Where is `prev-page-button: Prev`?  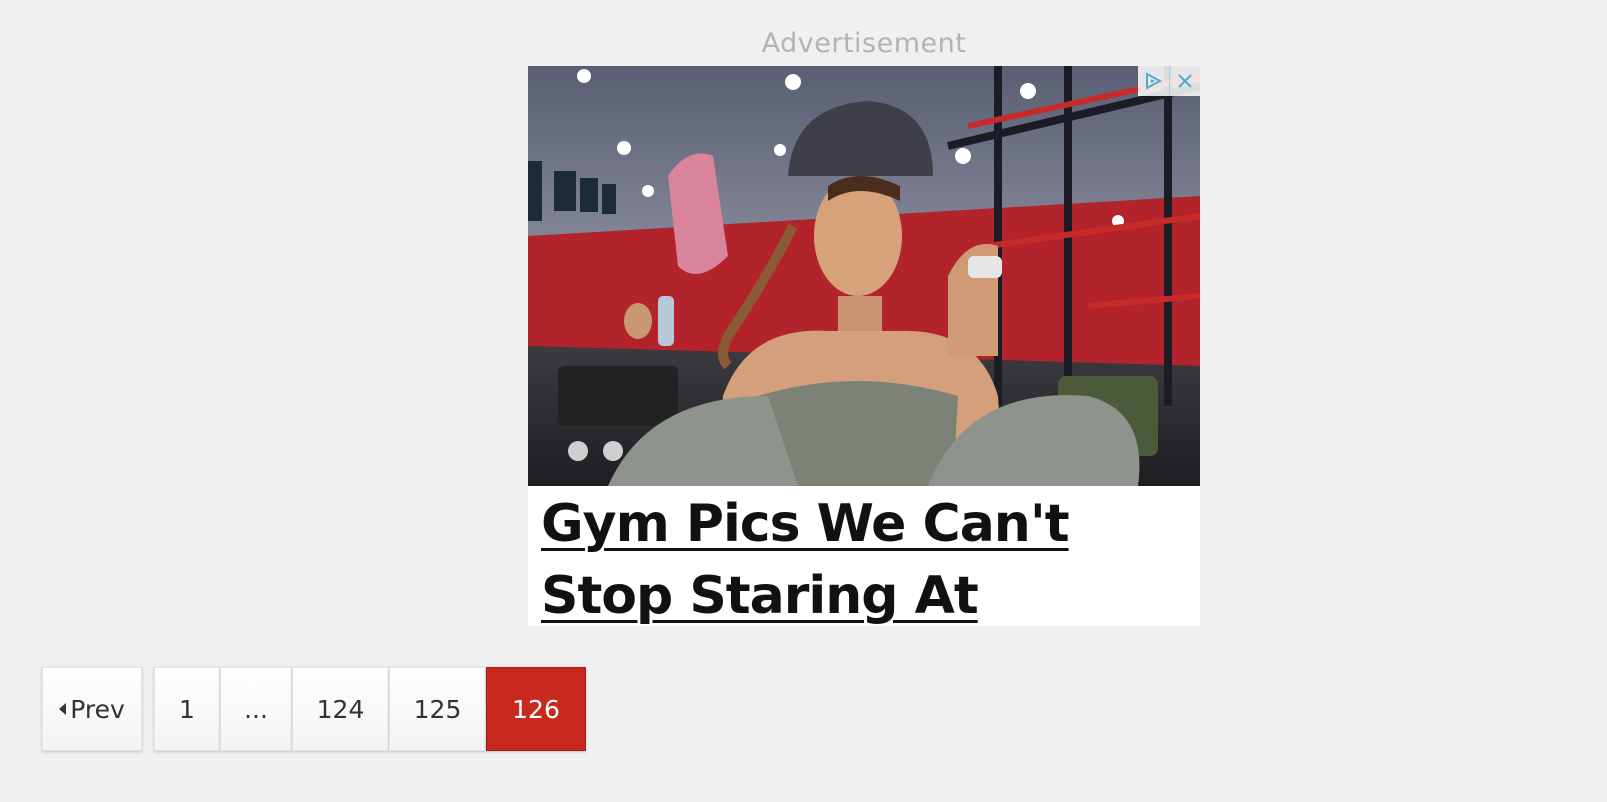
prev-page-button: Prev is located at coordinates (92, 709).